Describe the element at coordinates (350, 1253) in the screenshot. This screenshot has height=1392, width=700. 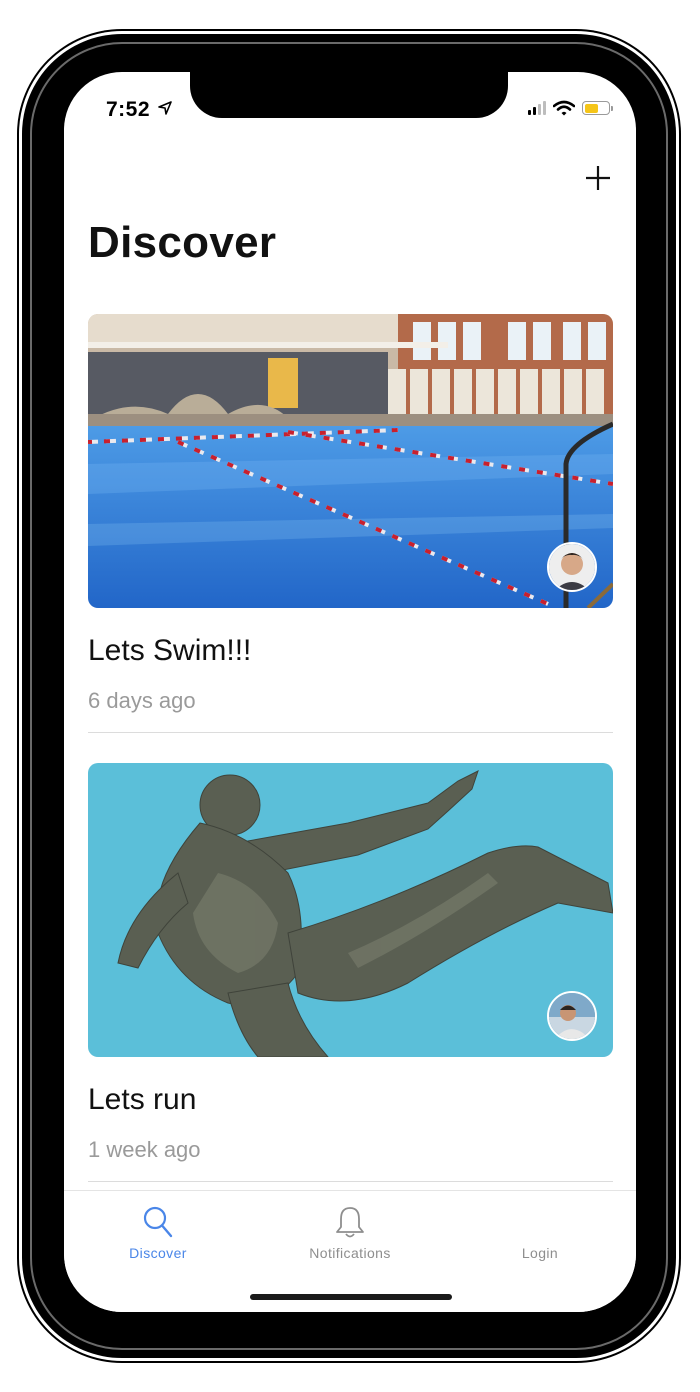
I see `tab-label: Notifications` at that location.